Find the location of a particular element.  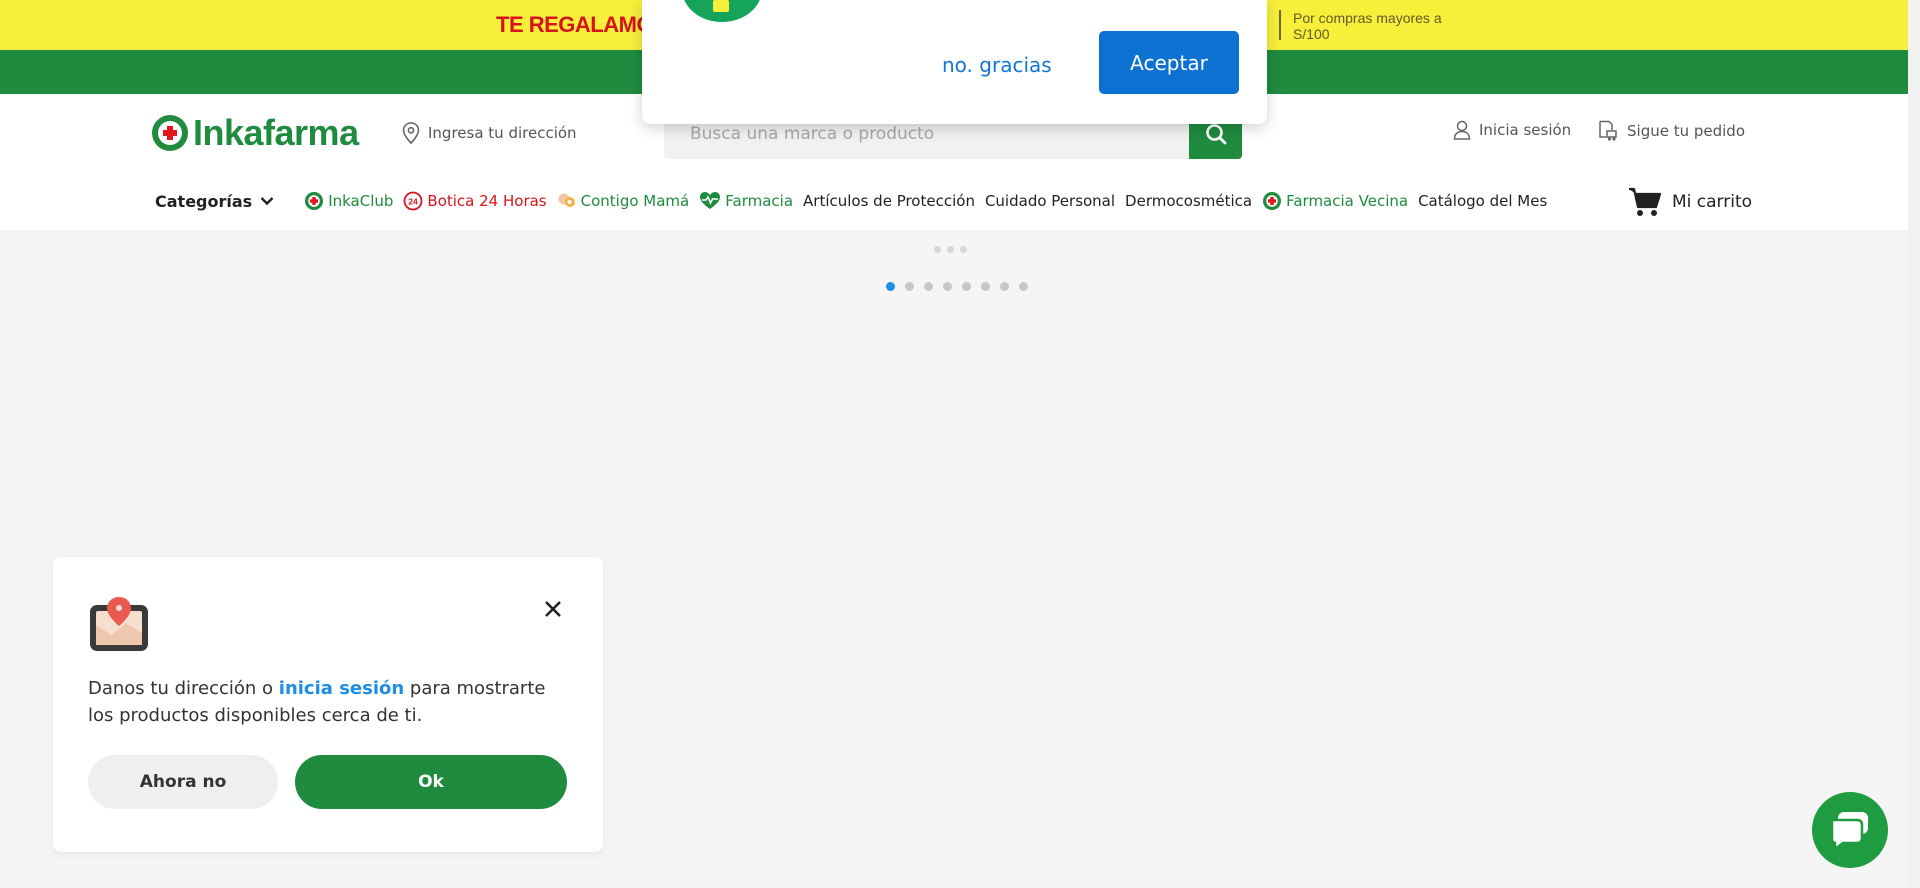

address-selector: Ingresa tu dirección is located at coordinates (489, 133).